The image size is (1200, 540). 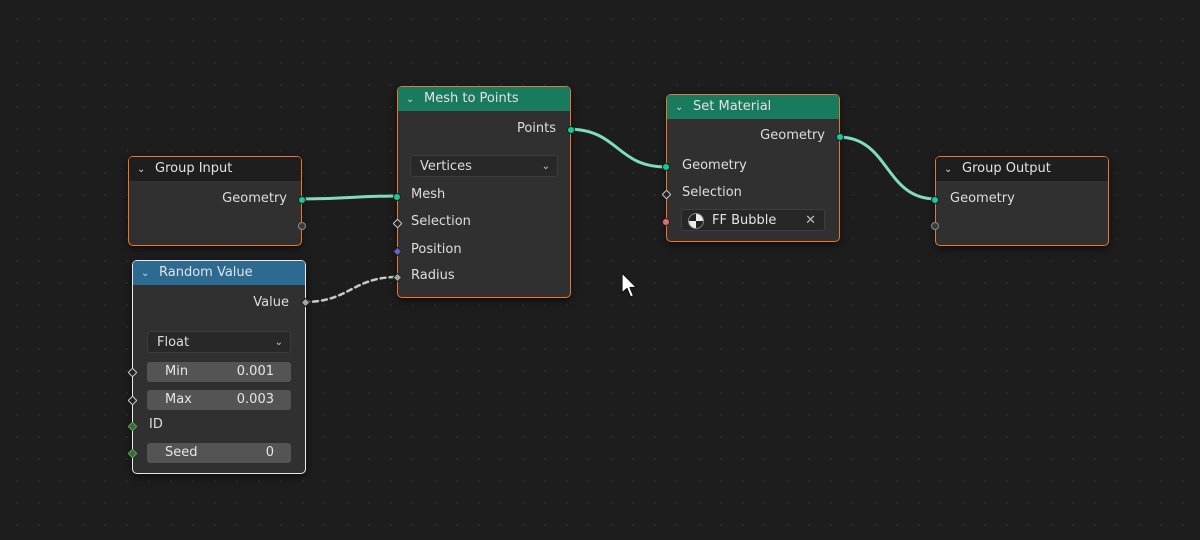 I want to click on data-type-dropdown: Float ⌄, so click(x=219, y=342).